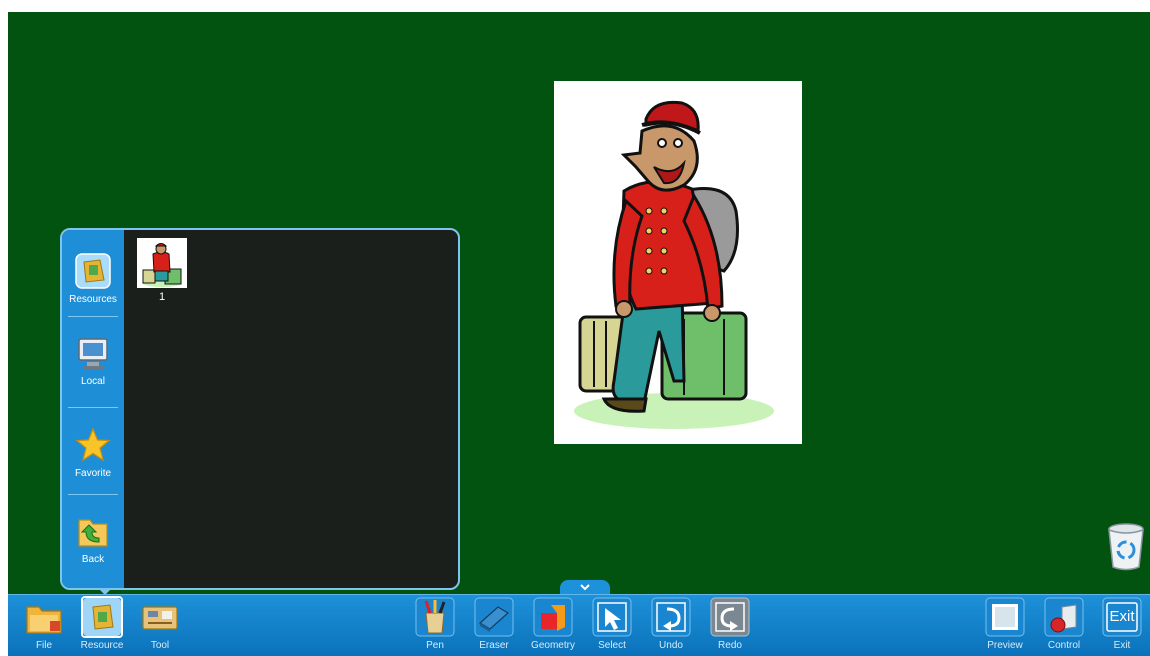  Describe the element at coordinates (44, 617) in the screenshot. I see `folder-icon` at that location.